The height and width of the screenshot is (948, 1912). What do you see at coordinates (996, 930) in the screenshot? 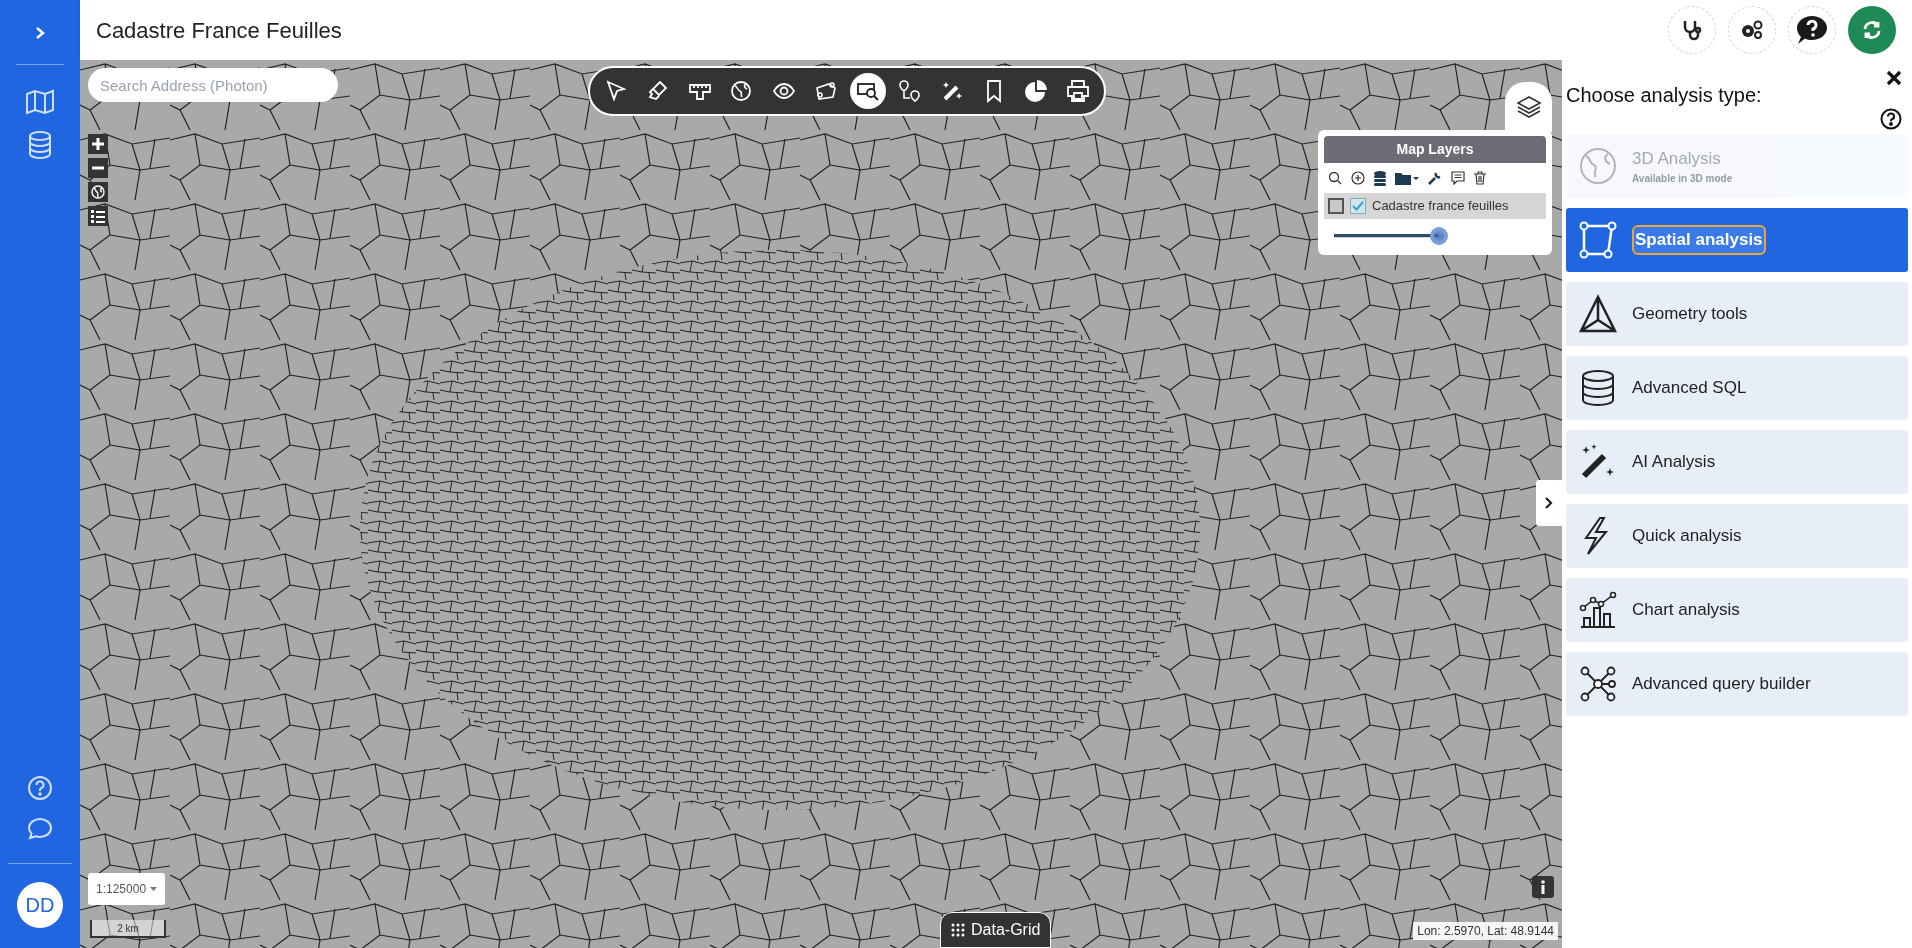
I see `data-grid-button: Data-Grid` at bounding box center [996, 930].